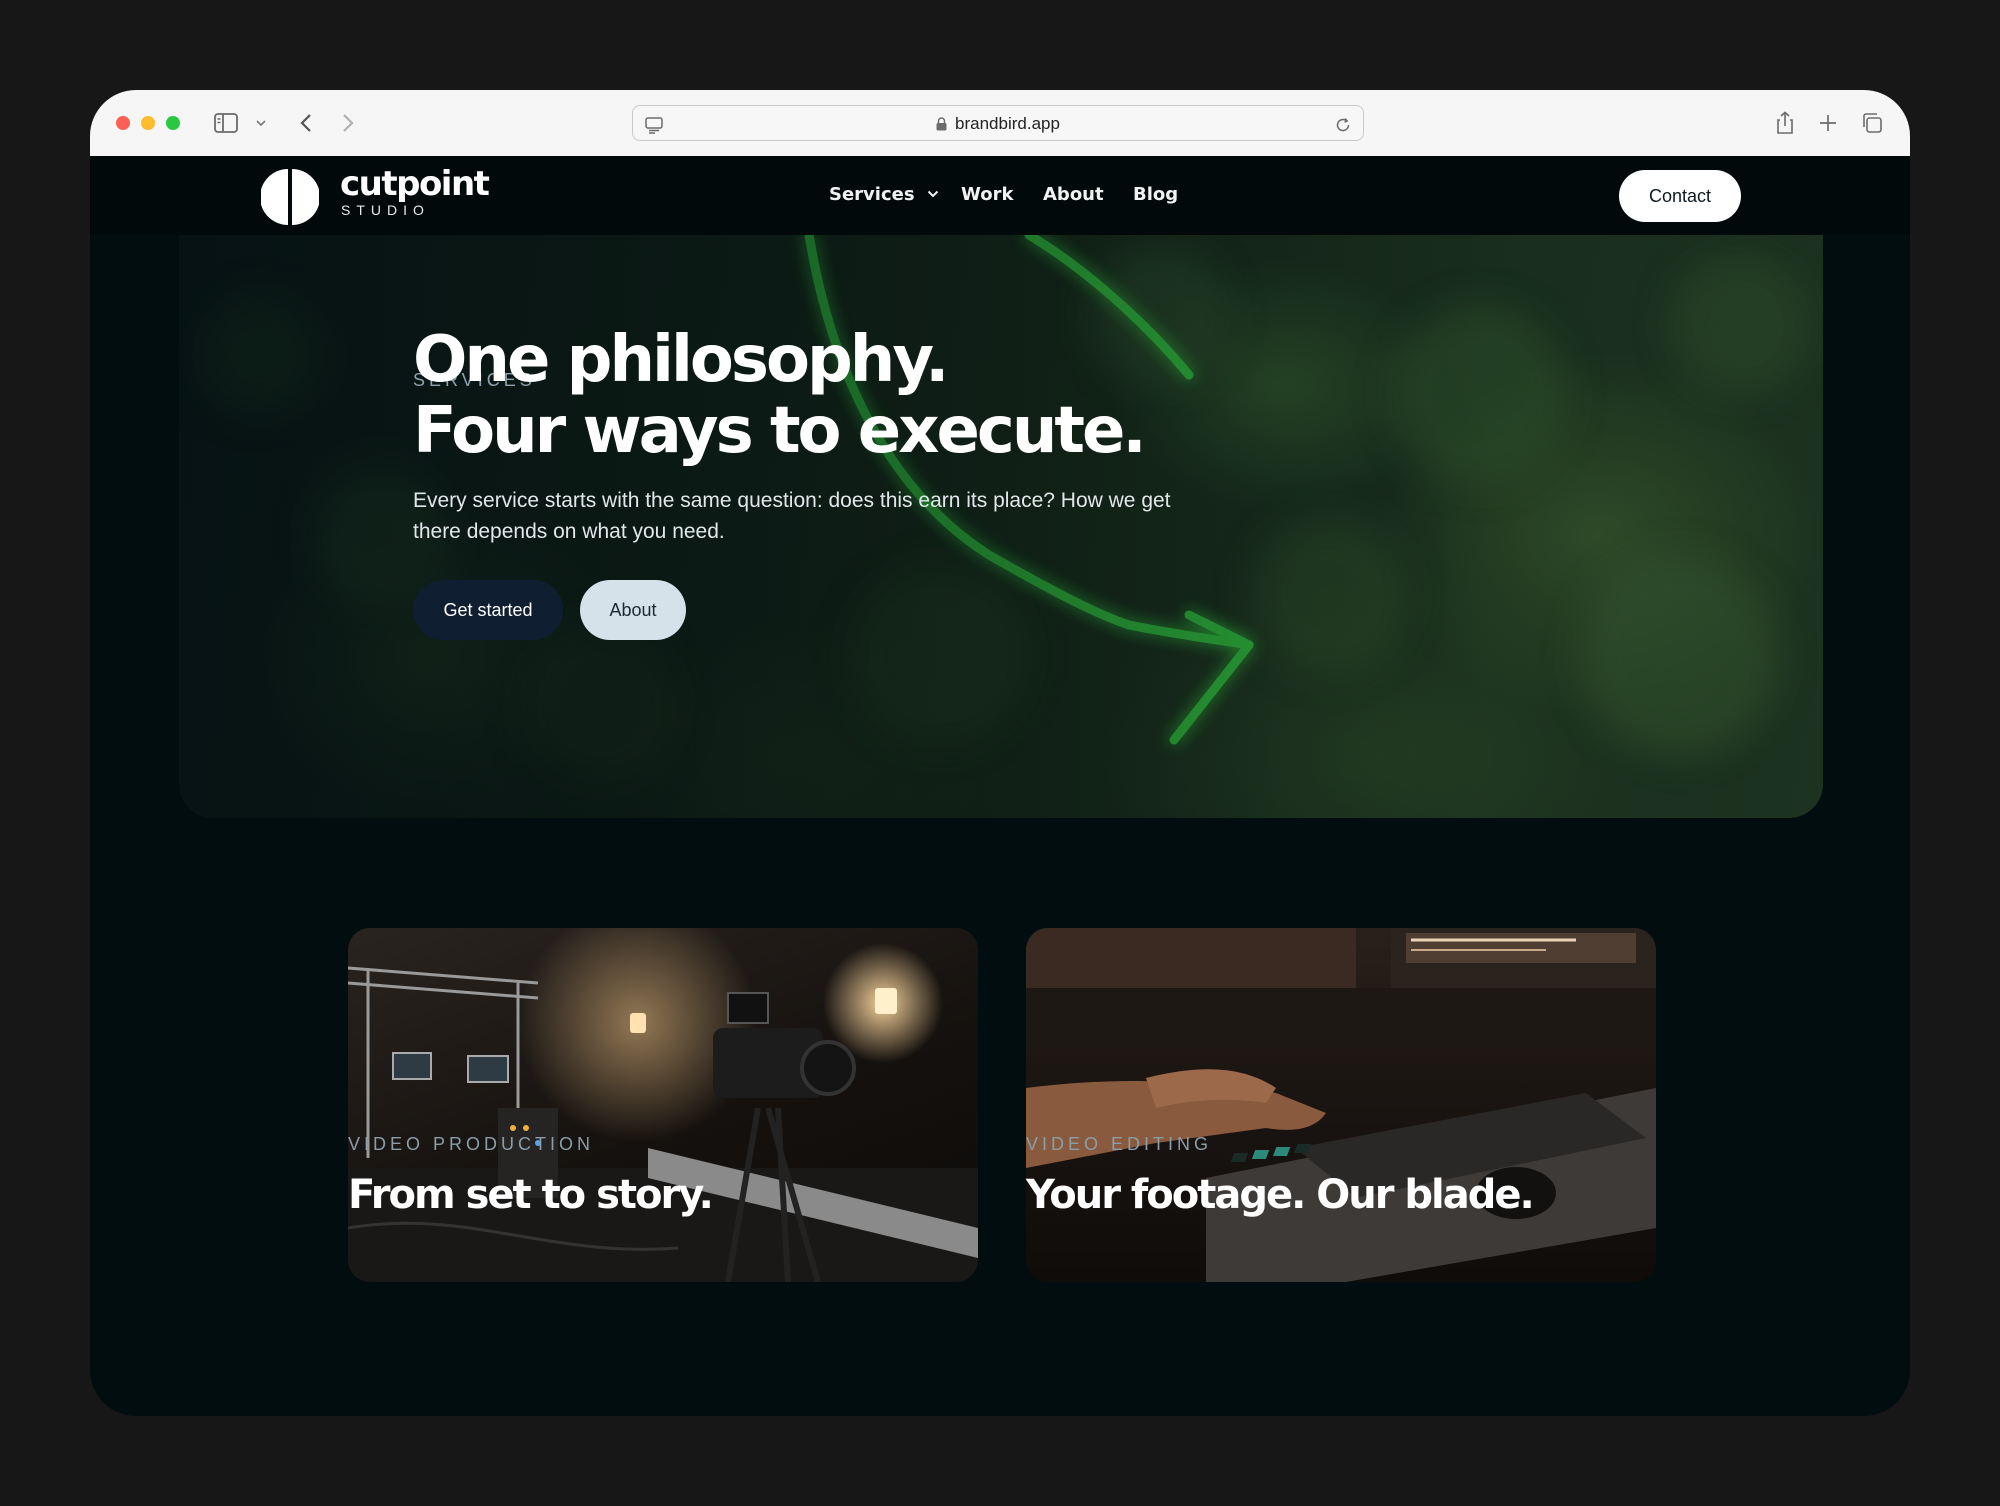  I want to click on forward-icon, so click(348, 123).